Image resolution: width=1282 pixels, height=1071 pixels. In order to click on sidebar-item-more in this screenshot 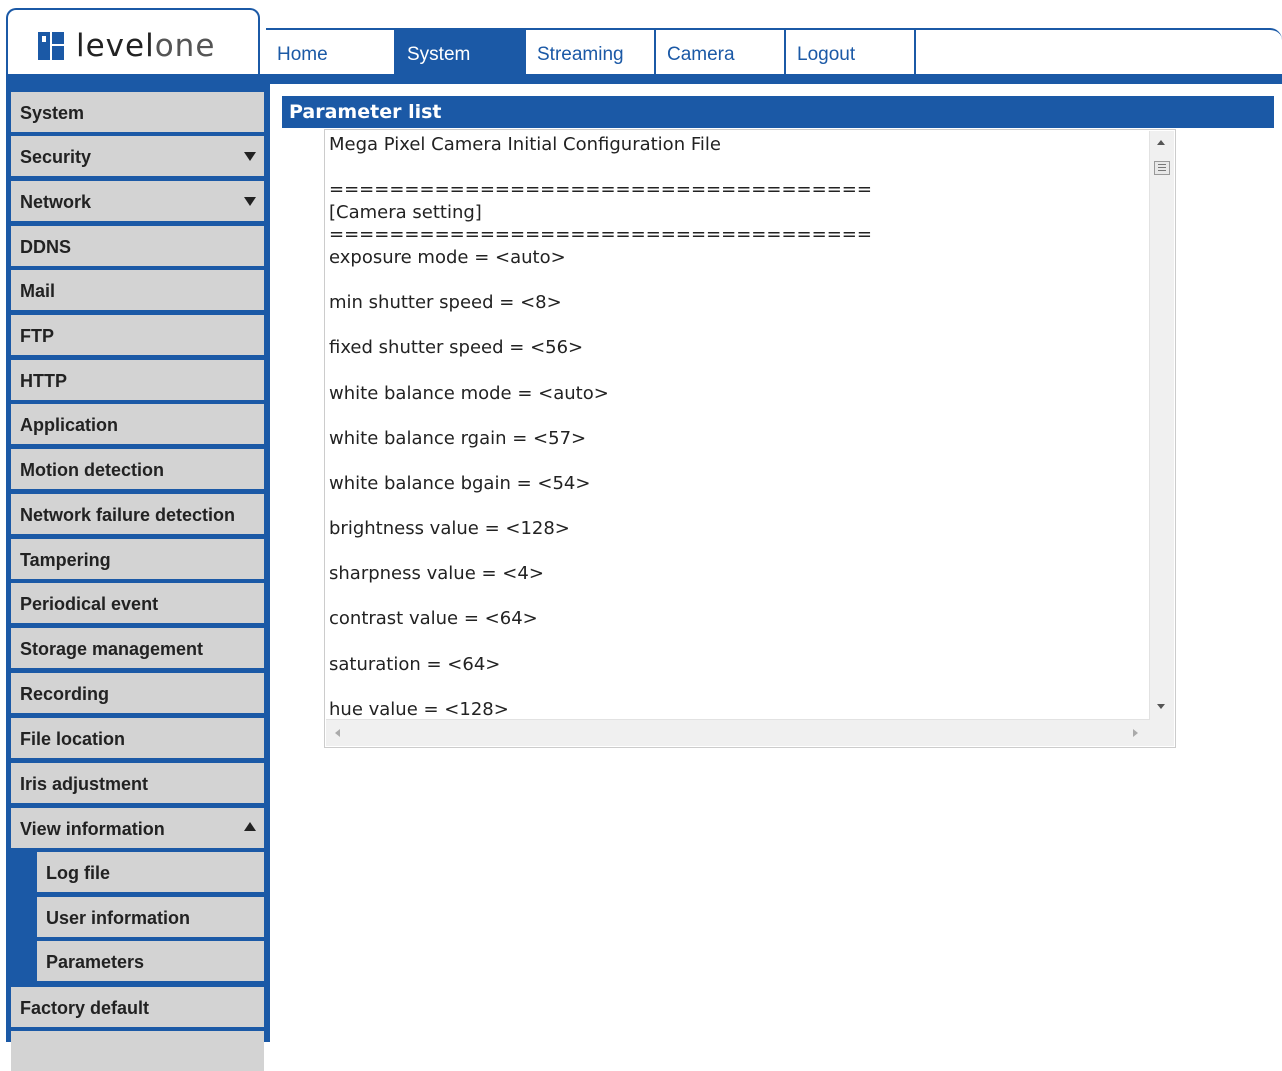, I will do `click(137, 1051)`.